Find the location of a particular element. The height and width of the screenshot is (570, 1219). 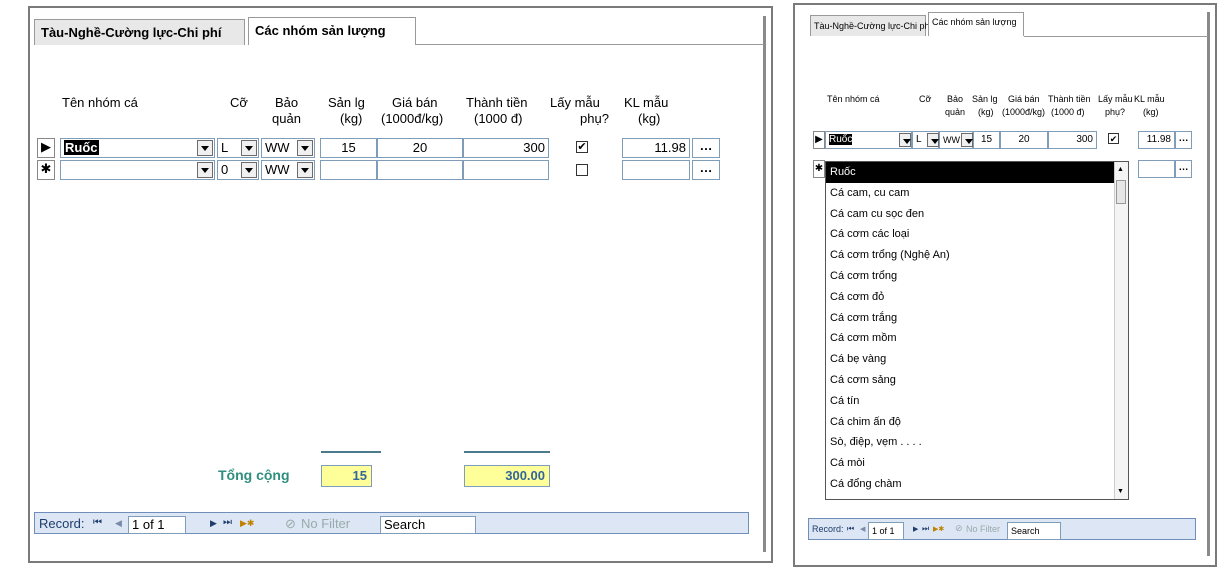

weight-field-right: 11.98 is located at coordinates (1156, 140).